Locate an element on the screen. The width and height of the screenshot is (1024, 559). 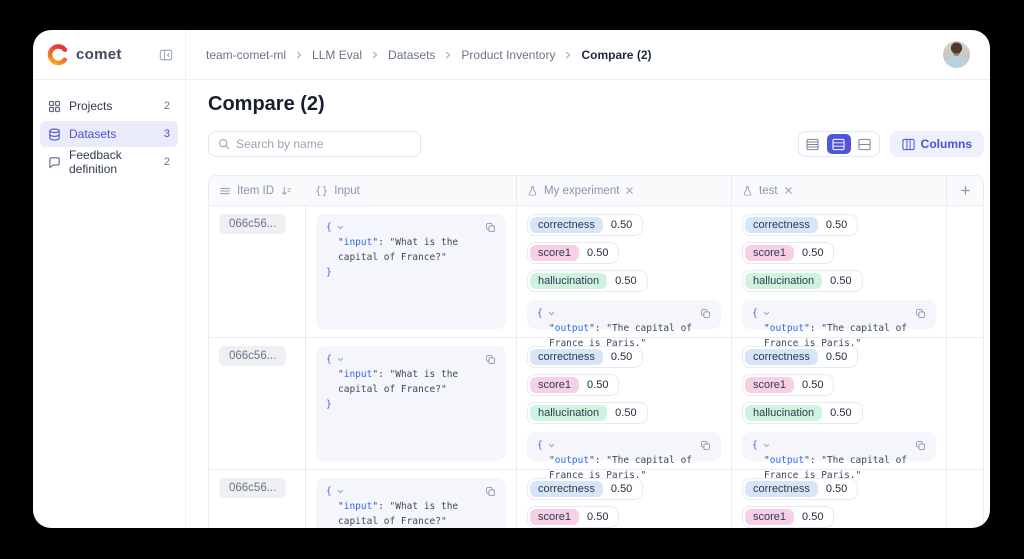
table-header: Item ID {} Input My experiment test is located at coordinates (596, 191).